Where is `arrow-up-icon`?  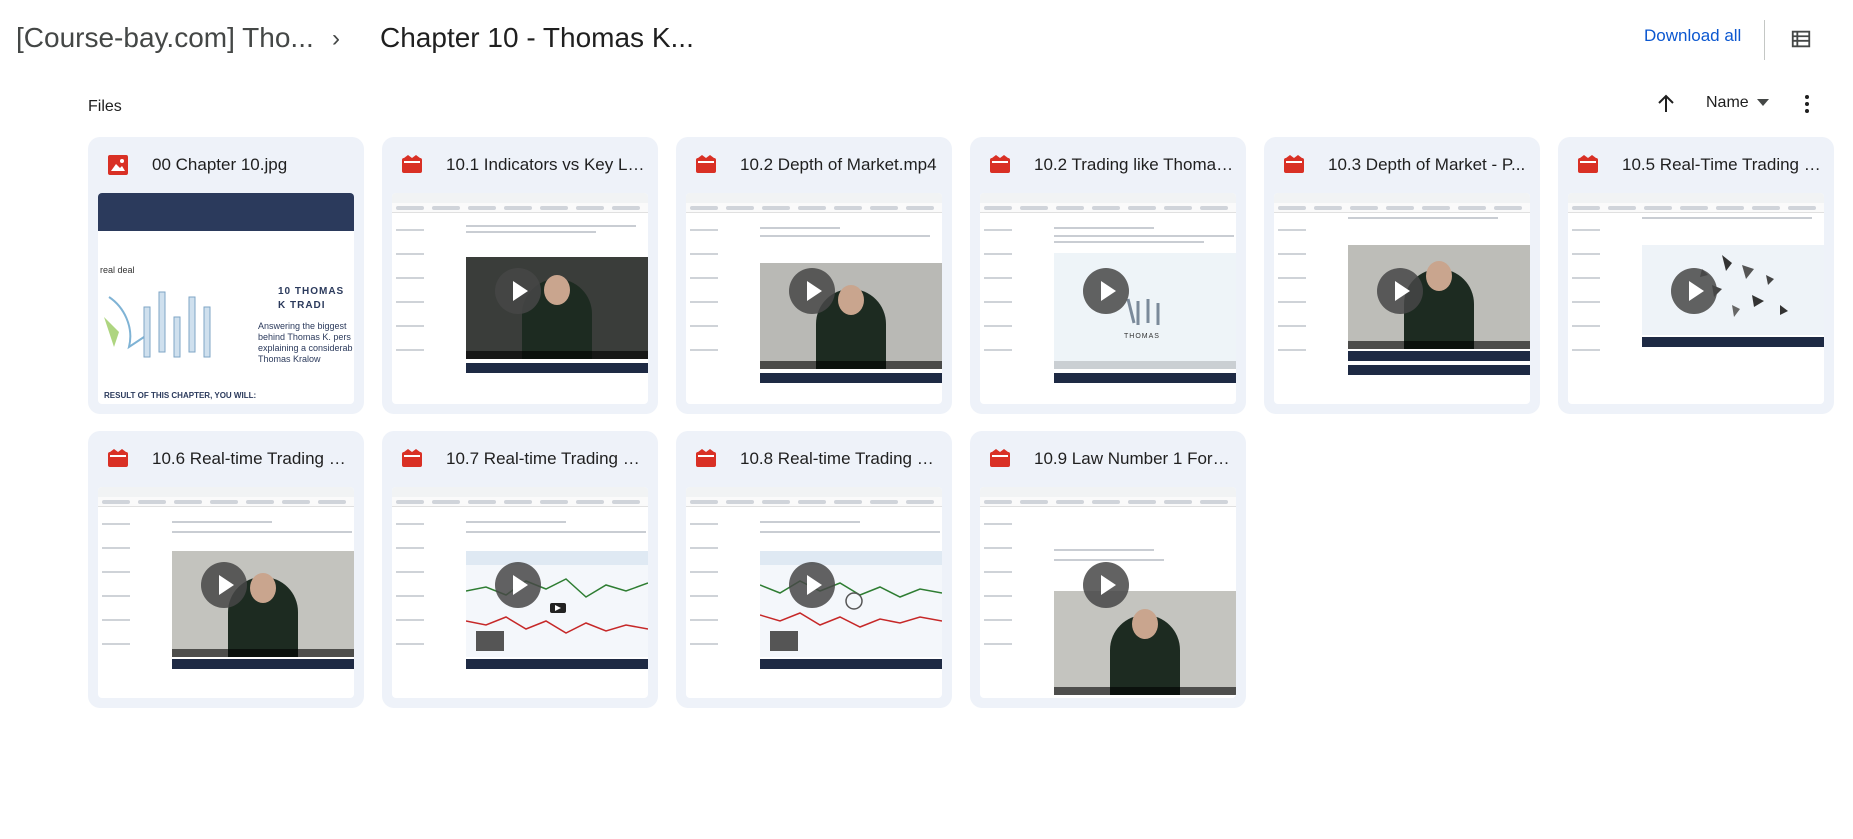
arrow-up-icon is located at coordinates (1666, 104).